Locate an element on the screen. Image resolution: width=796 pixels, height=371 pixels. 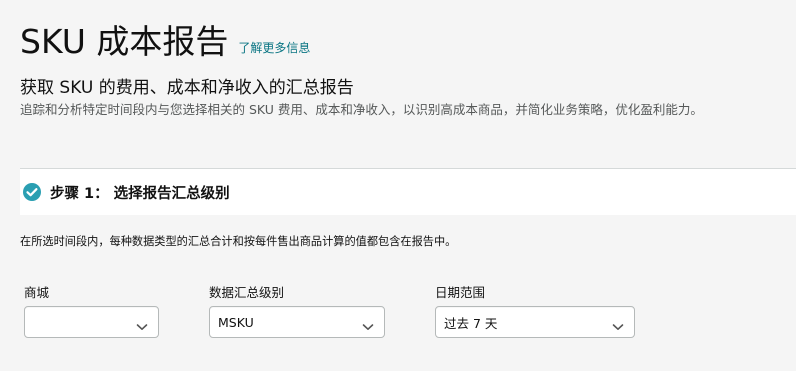
date-range-label: 日期范围 is located at coordinates (460, 292).